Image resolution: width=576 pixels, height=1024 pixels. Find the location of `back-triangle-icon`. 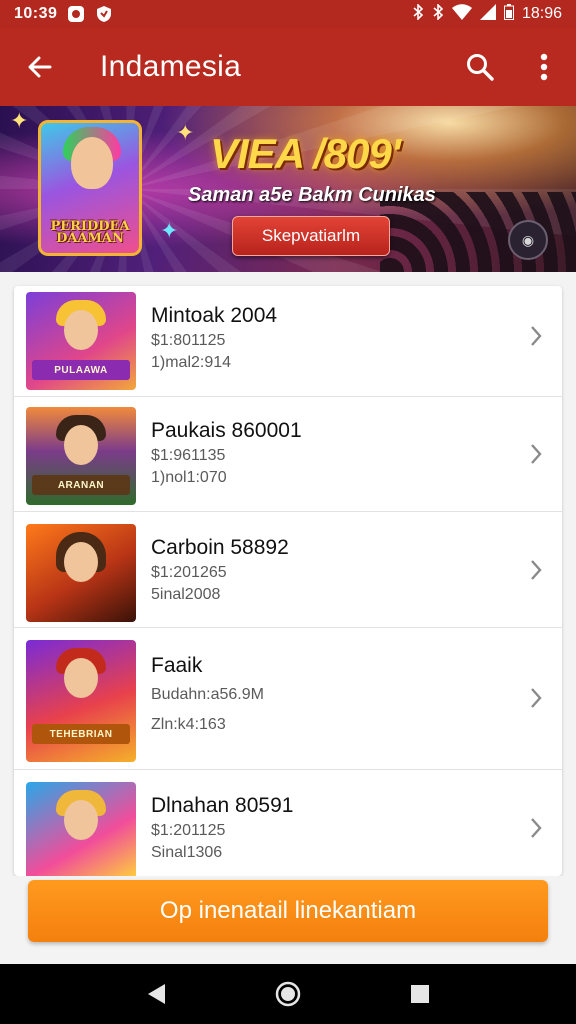

back-triangle-icon is located at coordinates (156, 994).